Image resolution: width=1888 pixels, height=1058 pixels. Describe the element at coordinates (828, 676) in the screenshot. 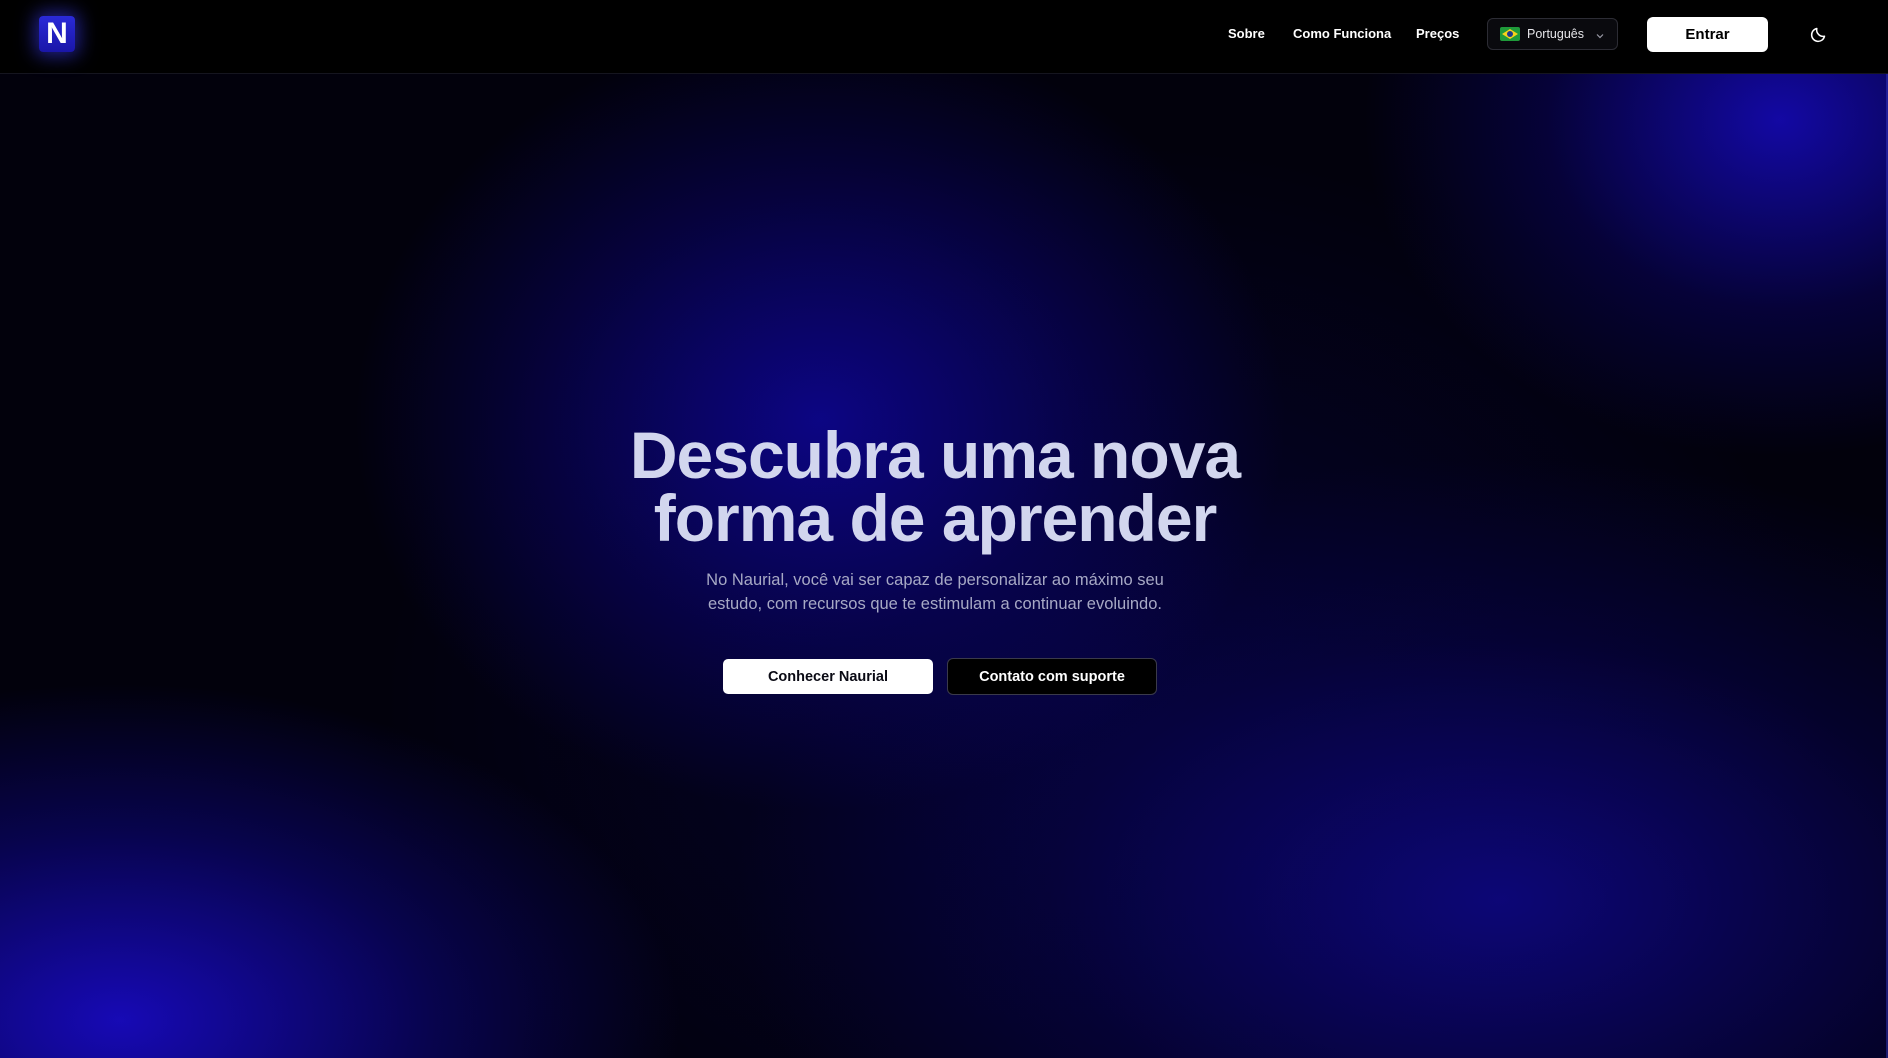

I see `conhecer-naurial-button: Conhecer Naurial` at that location.